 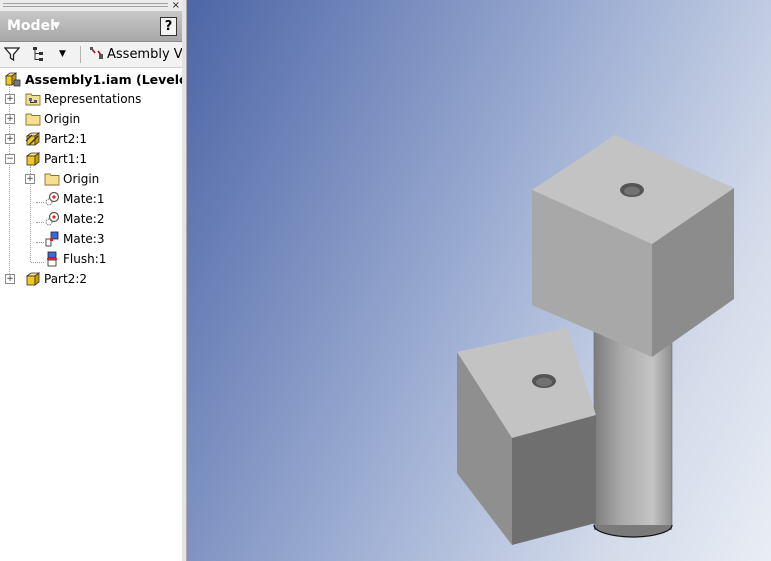 What do you see at coordinates (40, 54) in the screenshot?
I see `tree-structure-icon` at bounding box center [40, 54].